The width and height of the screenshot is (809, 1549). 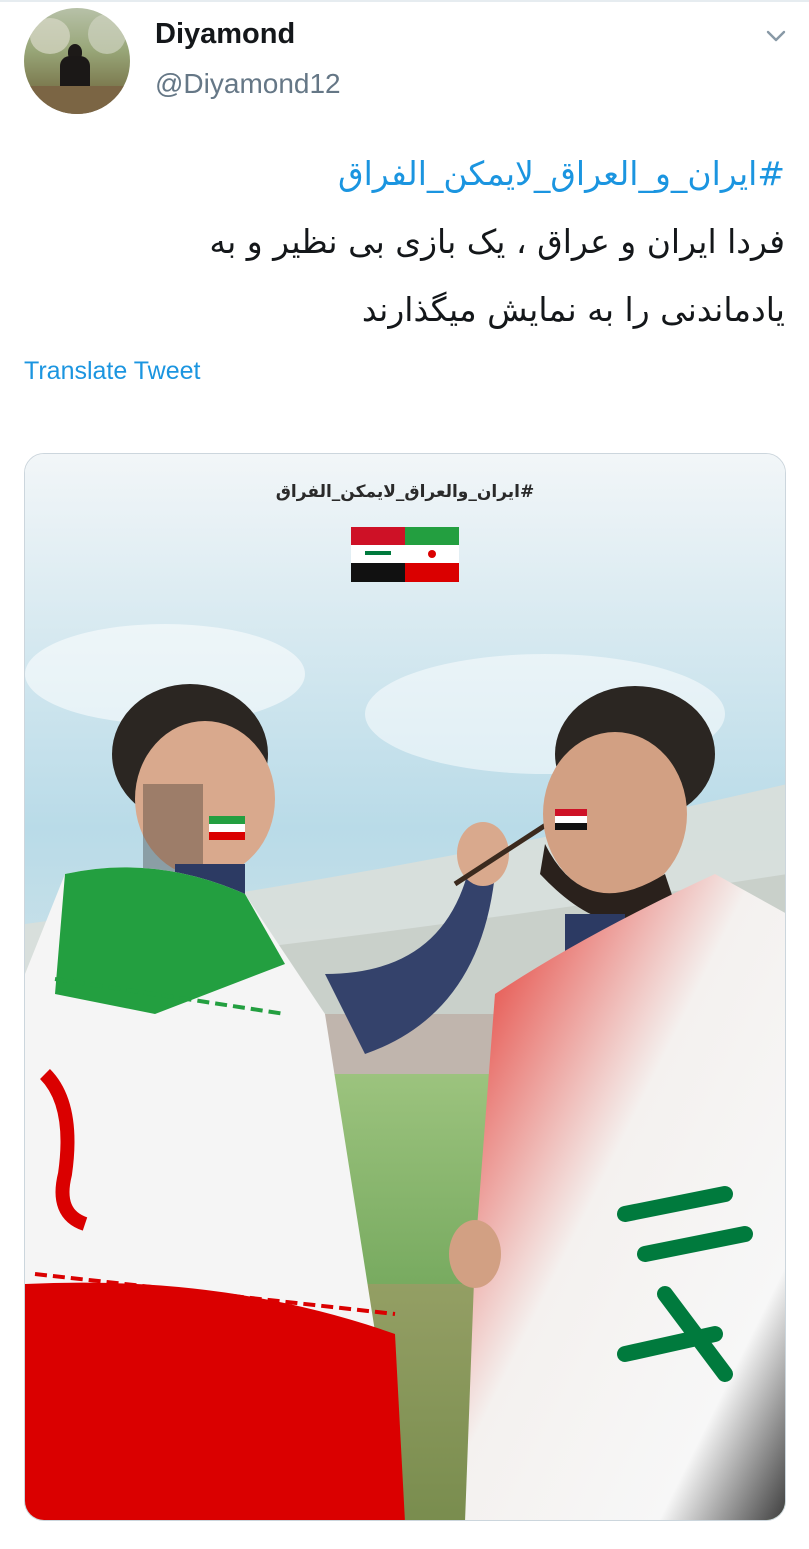 What do you see at coordinates (776, 36) in the screenshot?
I see `chevron-down-icon` at bounding box center [776, 36].